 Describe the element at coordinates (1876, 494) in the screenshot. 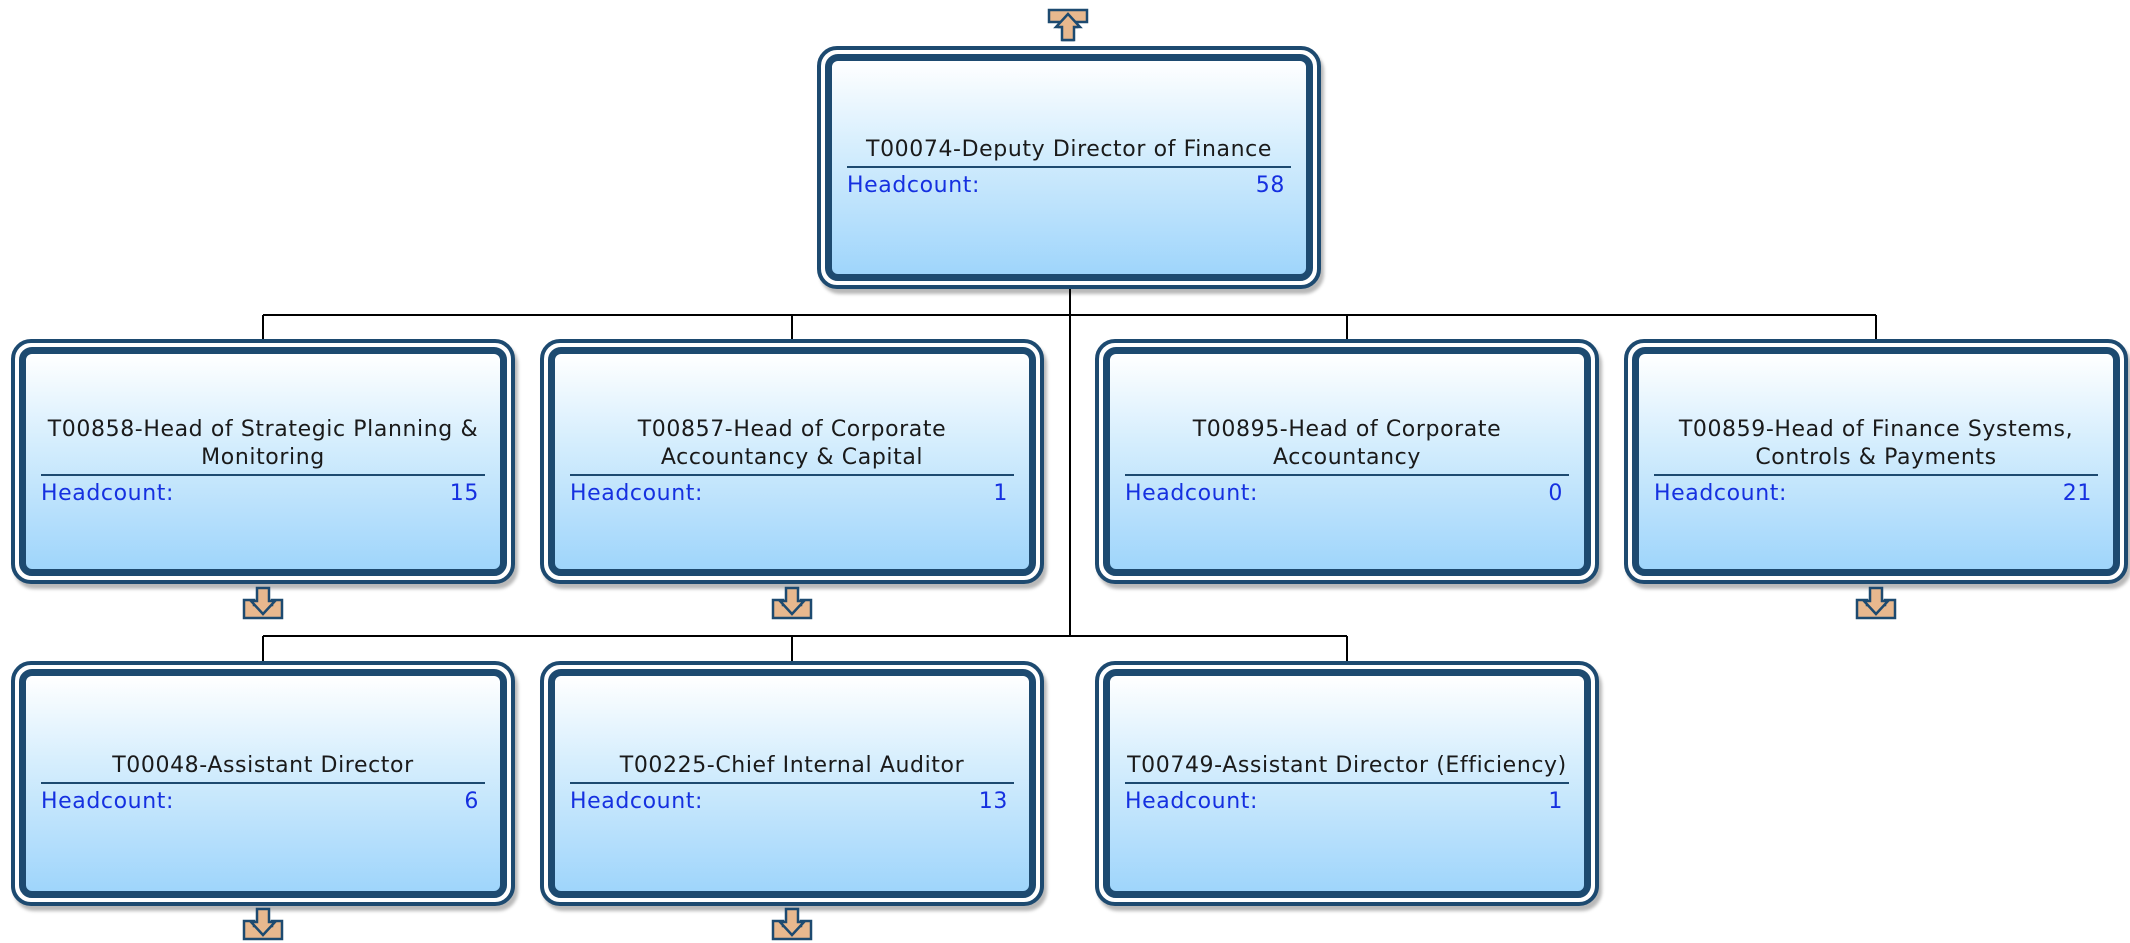

I see `headcount-row: Headcount: 21` at that location.